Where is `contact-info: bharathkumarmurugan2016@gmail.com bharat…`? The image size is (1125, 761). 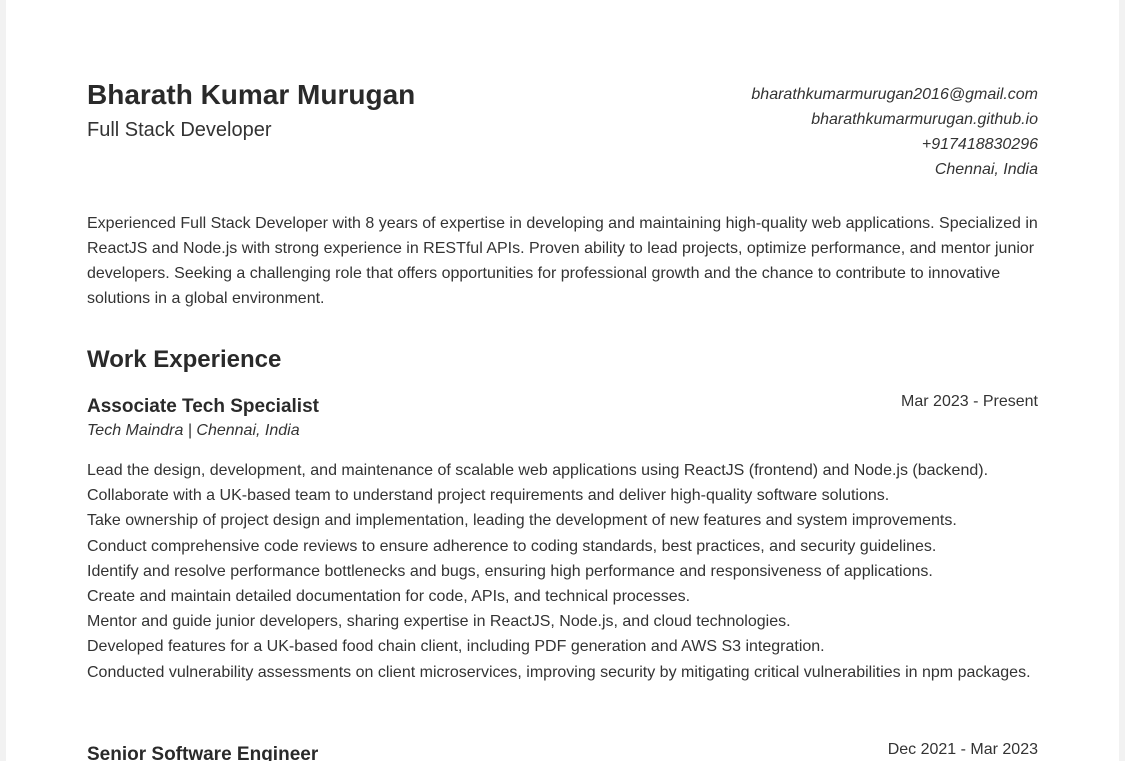 contact-info: bharathkumarmurugan2016@gmail.com bharat… is located at coordinates (894, 132).